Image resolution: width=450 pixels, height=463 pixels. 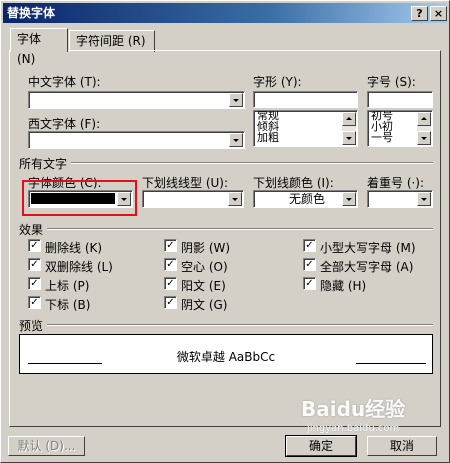 What do you see at coordinates (68, 305) in the screenshot?
I see `subscript-label: 下标 (B)` at bounding box center [68, 305].